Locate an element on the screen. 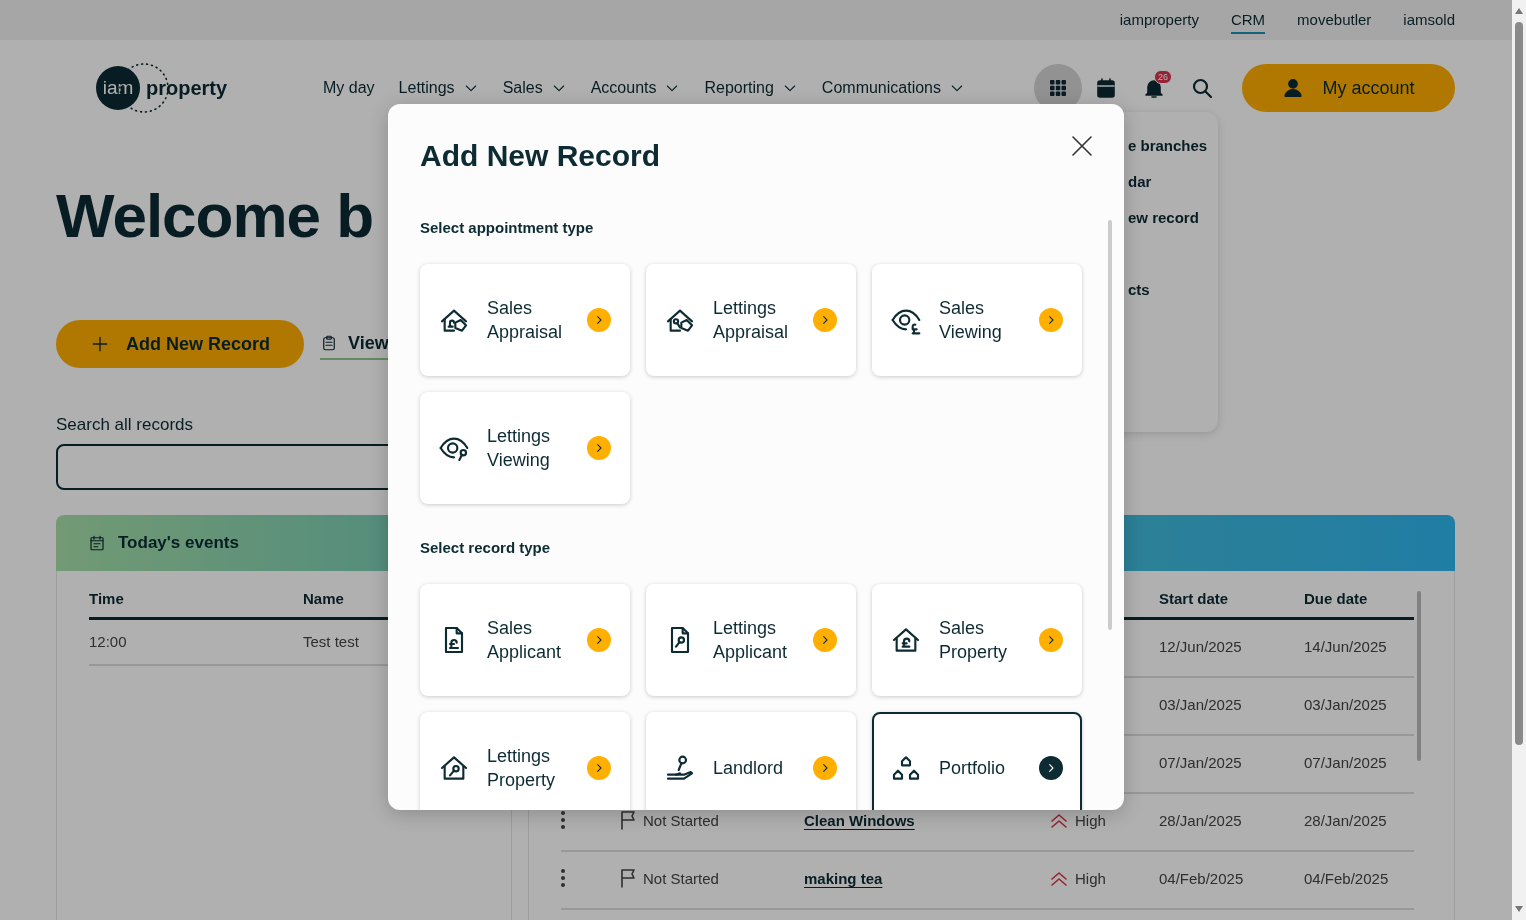 This screenshot has height=920, width=1526. record-type-card: Lettings Viewing is located at coordinates (525, 448).